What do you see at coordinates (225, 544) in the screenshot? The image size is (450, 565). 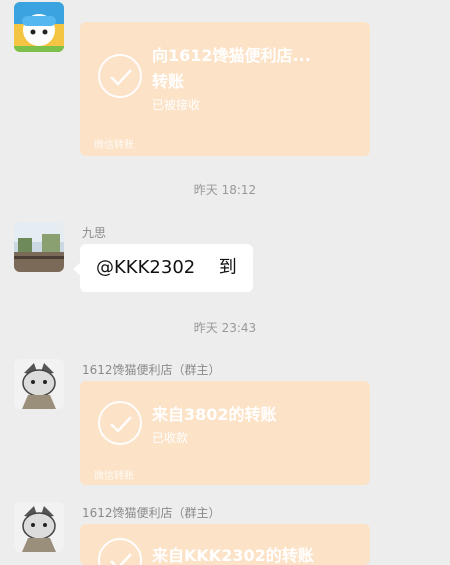 I see `transfer-card: 来自KKK2302的转账` at bounding box center [225, 544].